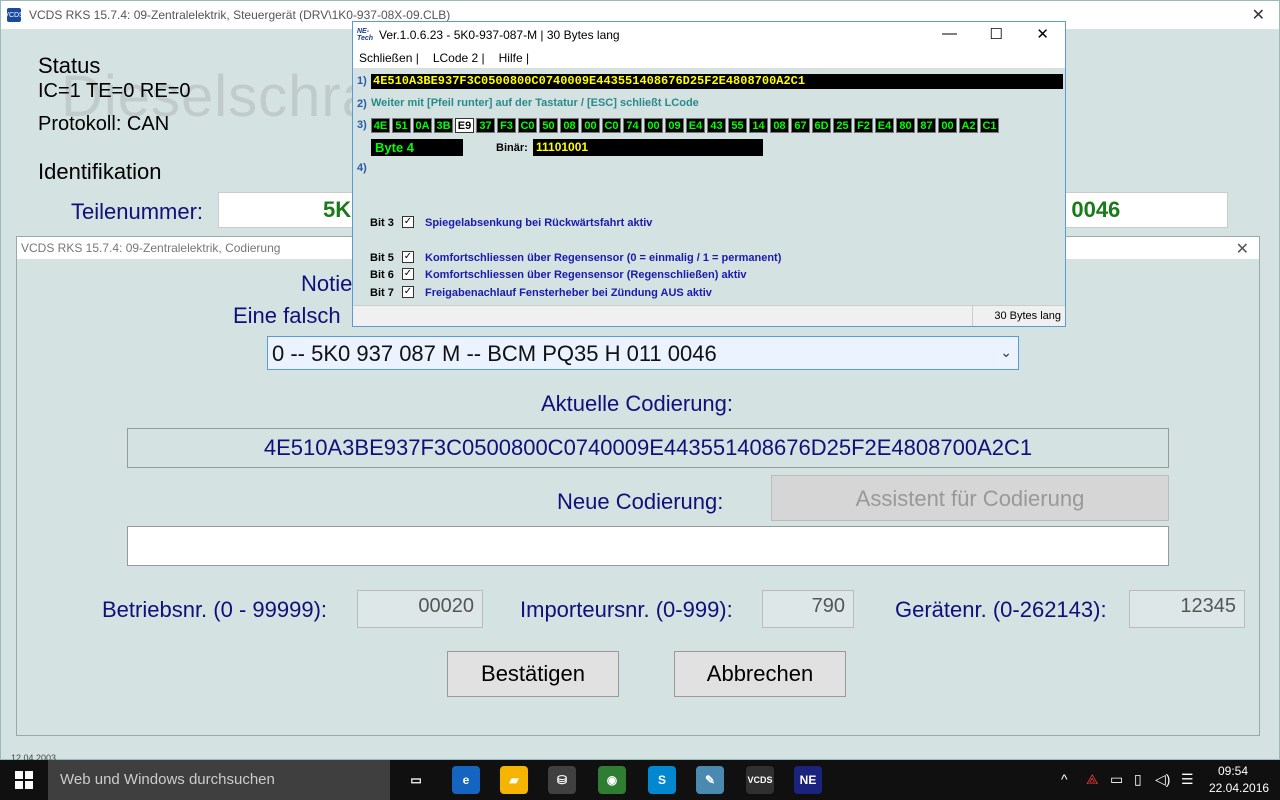 The height and width of the screenshot is (800, 1280). I want to click on maximize-button: ☐, so click(996, 34).